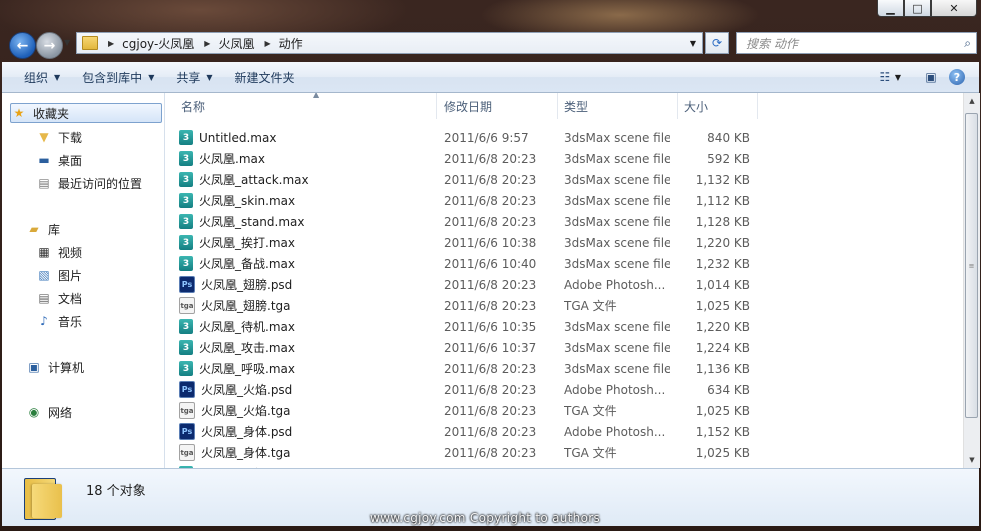  I want to click on document-icon: ▤, so click(44, 298).